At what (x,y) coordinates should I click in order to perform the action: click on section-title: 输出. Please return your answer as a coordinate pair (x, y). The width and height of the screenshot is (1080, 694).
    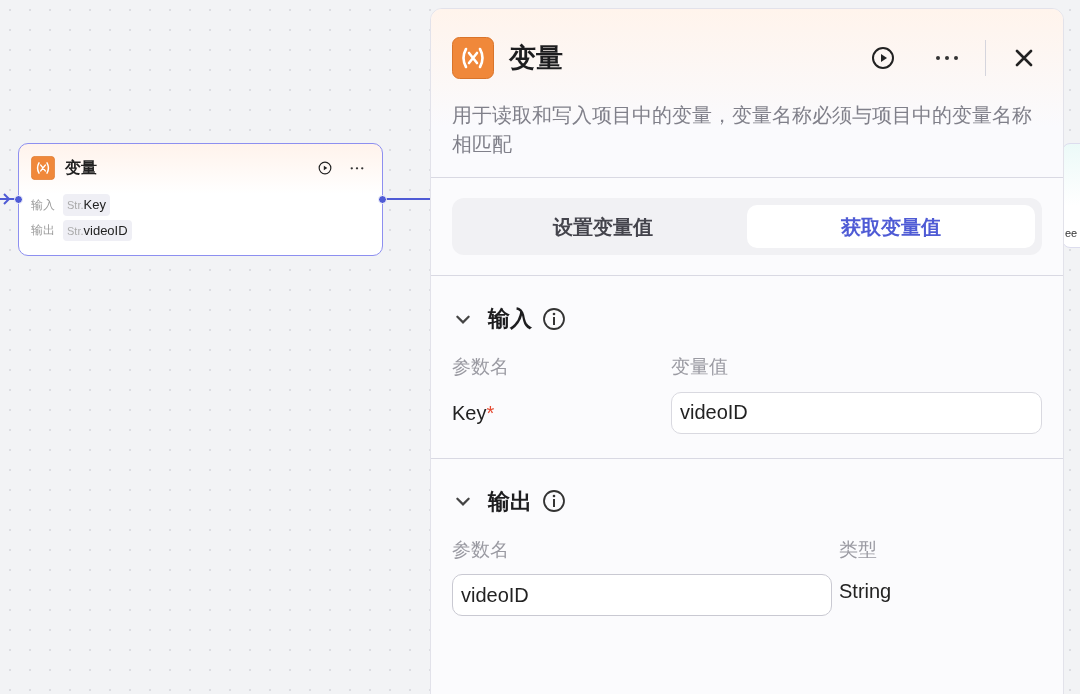
    Looking at the image, I should click on (510, 501).